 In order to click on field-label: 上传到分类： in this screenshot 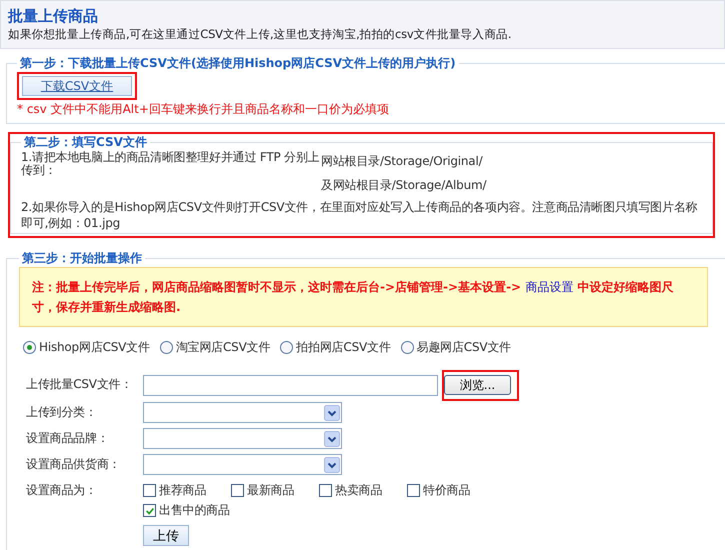, I will do `click(62, 412)`.